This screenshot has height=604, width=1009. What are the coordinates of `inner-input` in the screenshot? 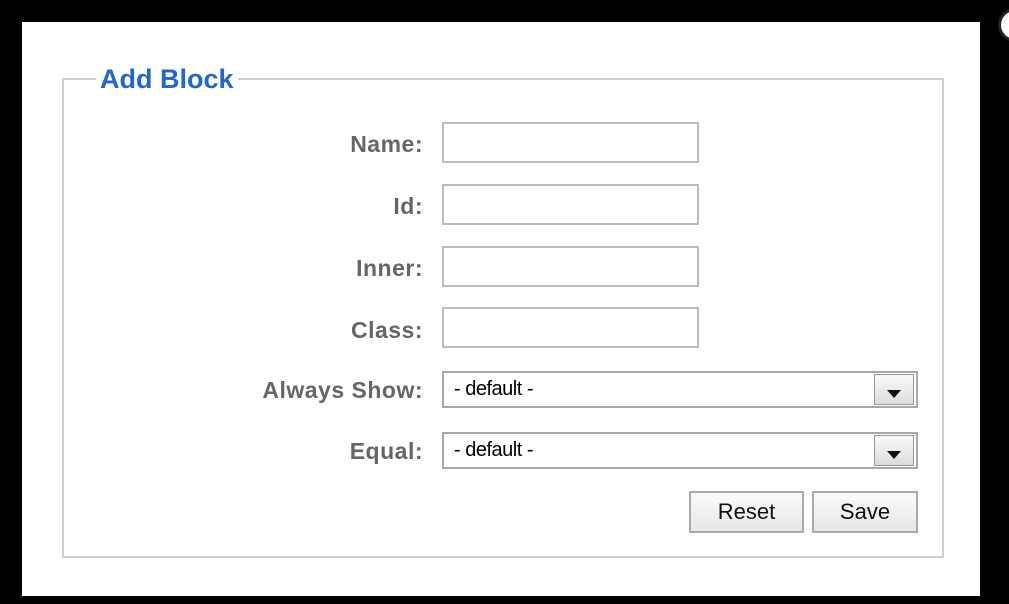 It's located at (570, 266).